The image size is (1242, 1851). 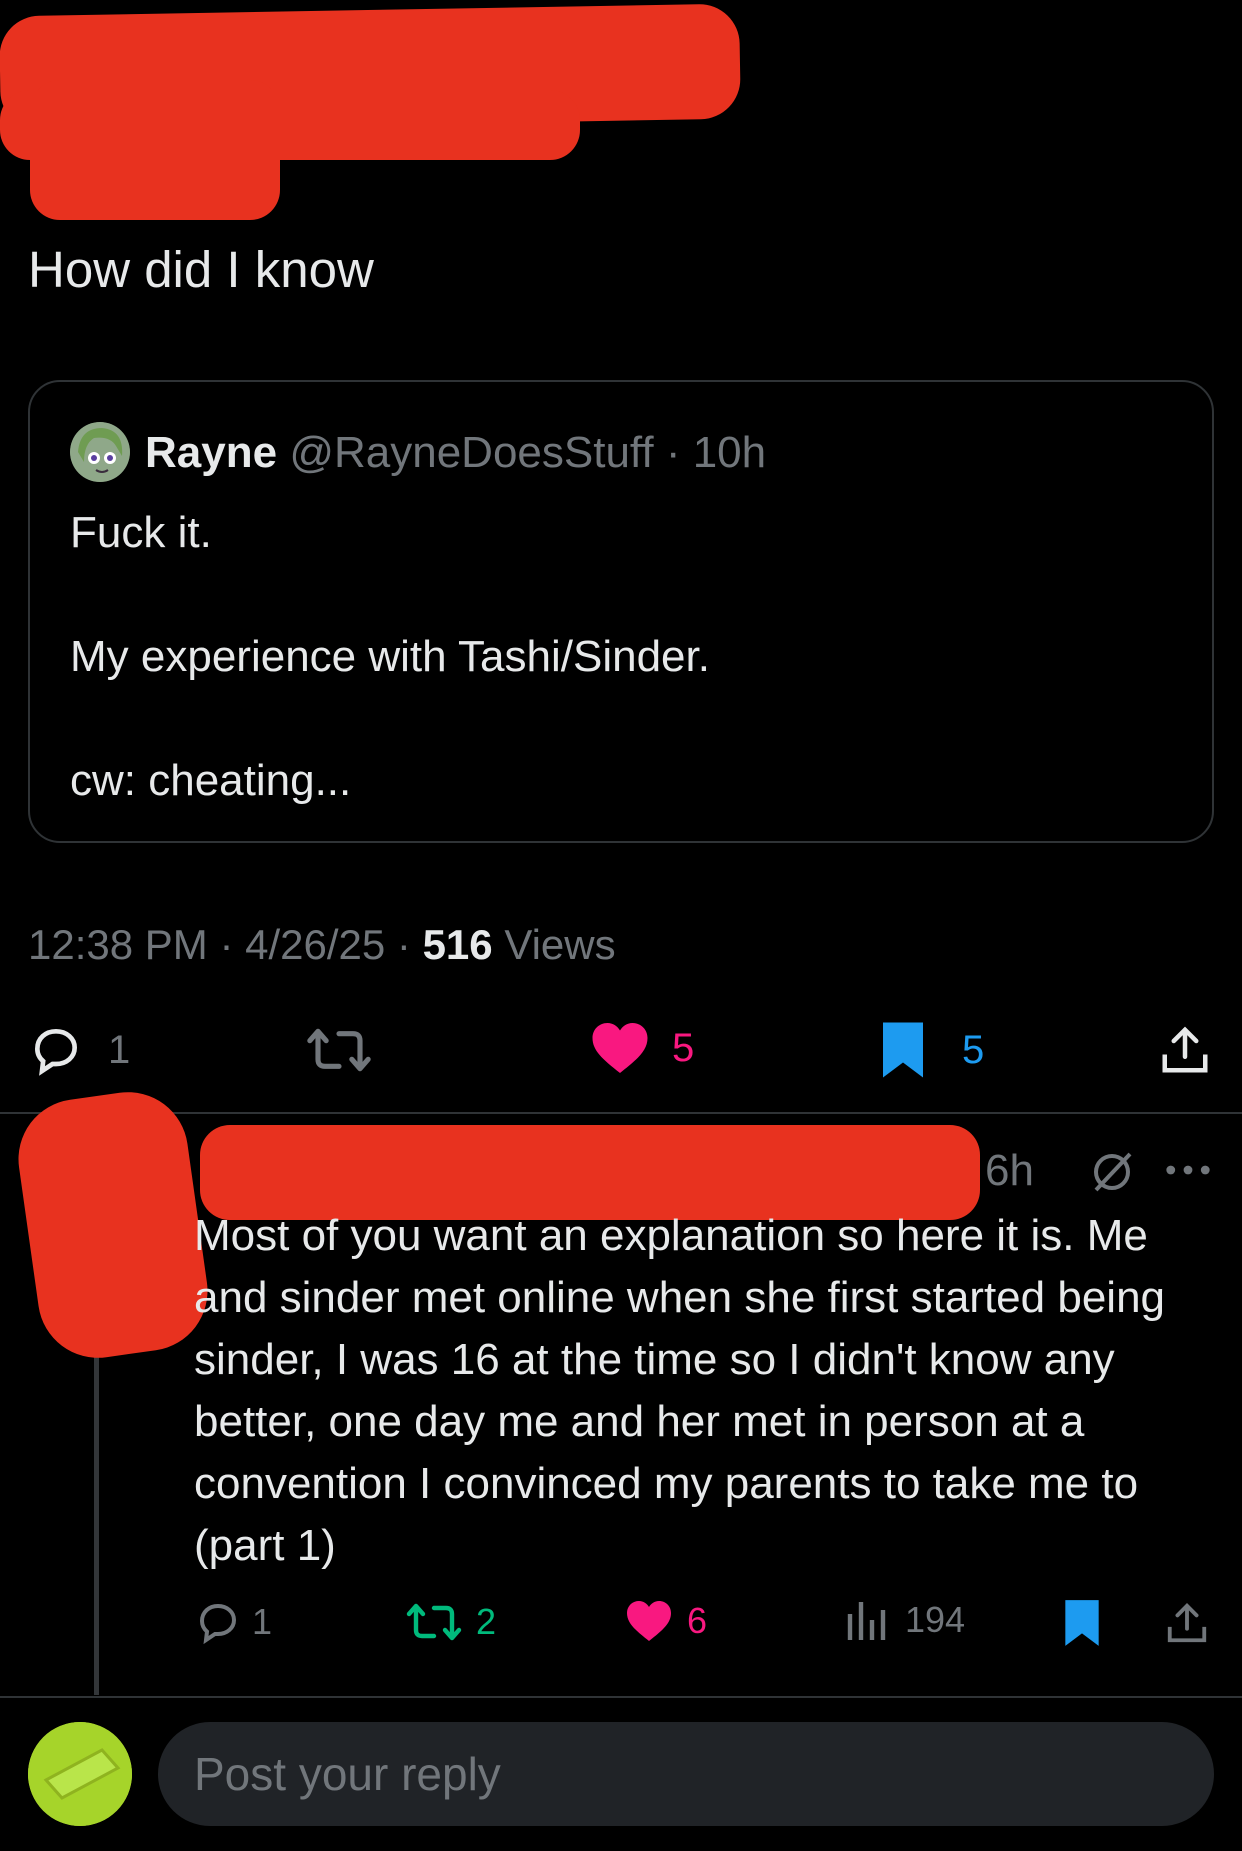 I want to click on reply-reply-action: 1, so click(x=233, y=1622).